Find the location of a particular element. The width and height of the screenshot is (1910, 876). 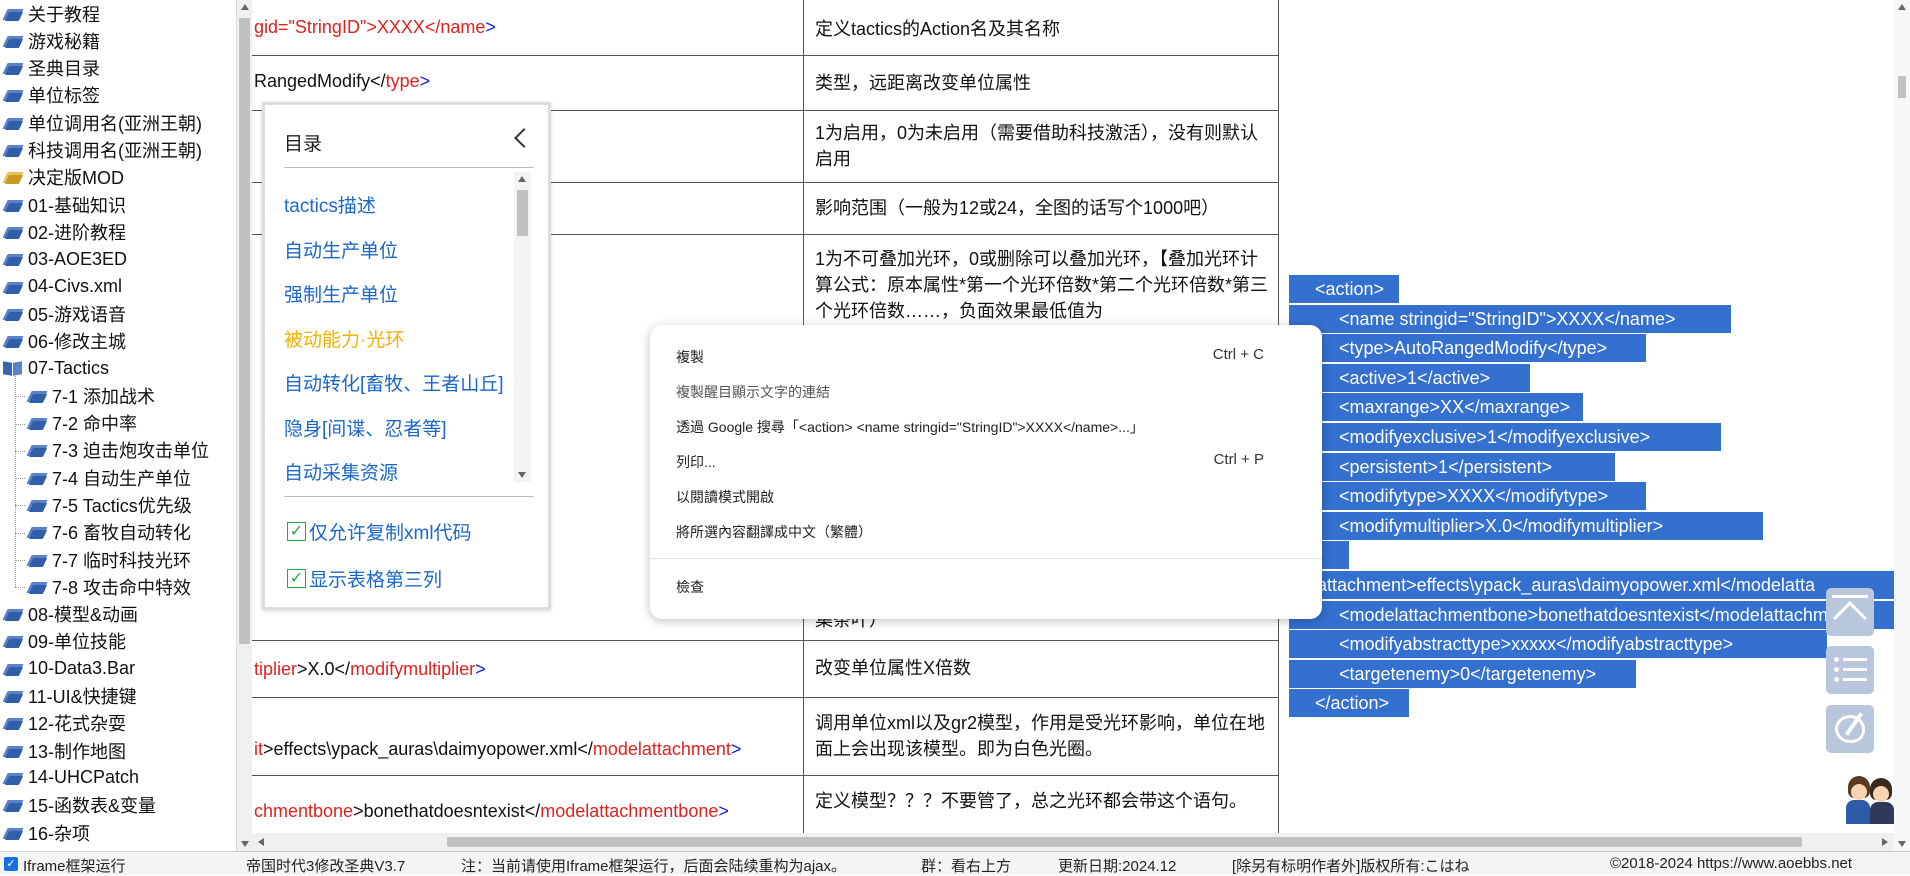

tree-item: 04-Civs.xml is located at coordinates (62, 286).